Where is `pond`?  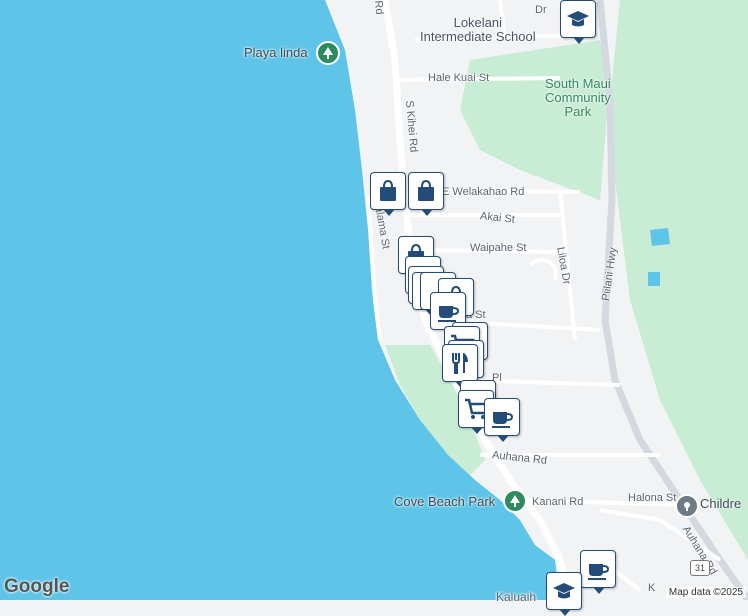
pond is located at coordinates (660, 237).